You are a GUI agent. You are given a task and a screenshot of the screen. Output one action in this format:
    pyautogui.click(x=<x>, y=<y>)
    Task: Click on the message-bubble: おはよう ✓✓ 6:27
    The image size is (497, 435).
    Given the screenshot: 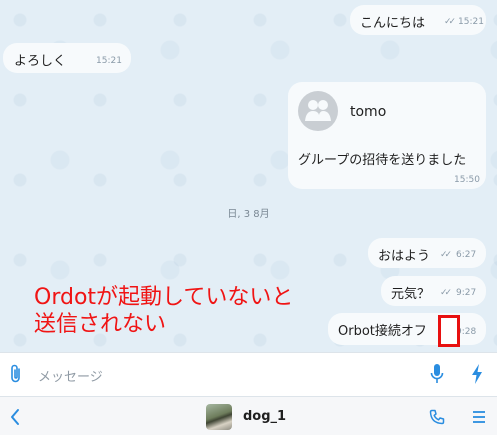 What is the action you would take?
    pyautogui.click(x=427, y=253)
    